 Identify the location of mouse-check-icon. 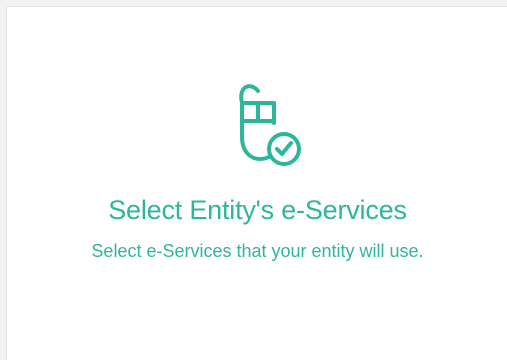
(268, 127).